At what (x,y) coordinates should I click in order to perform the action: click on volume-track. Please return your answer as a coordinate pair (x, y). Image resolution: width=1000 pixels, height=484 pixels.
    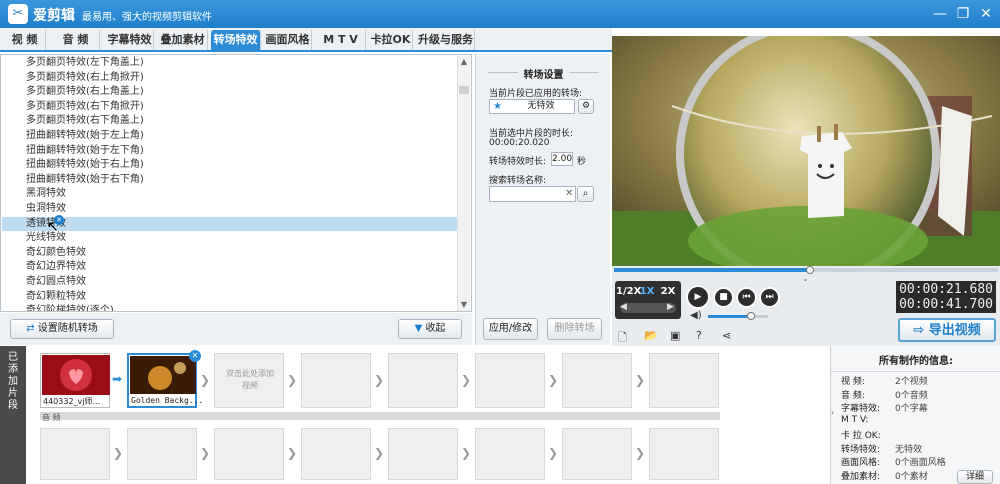
    Looking at the image, I should click on (738, 316).